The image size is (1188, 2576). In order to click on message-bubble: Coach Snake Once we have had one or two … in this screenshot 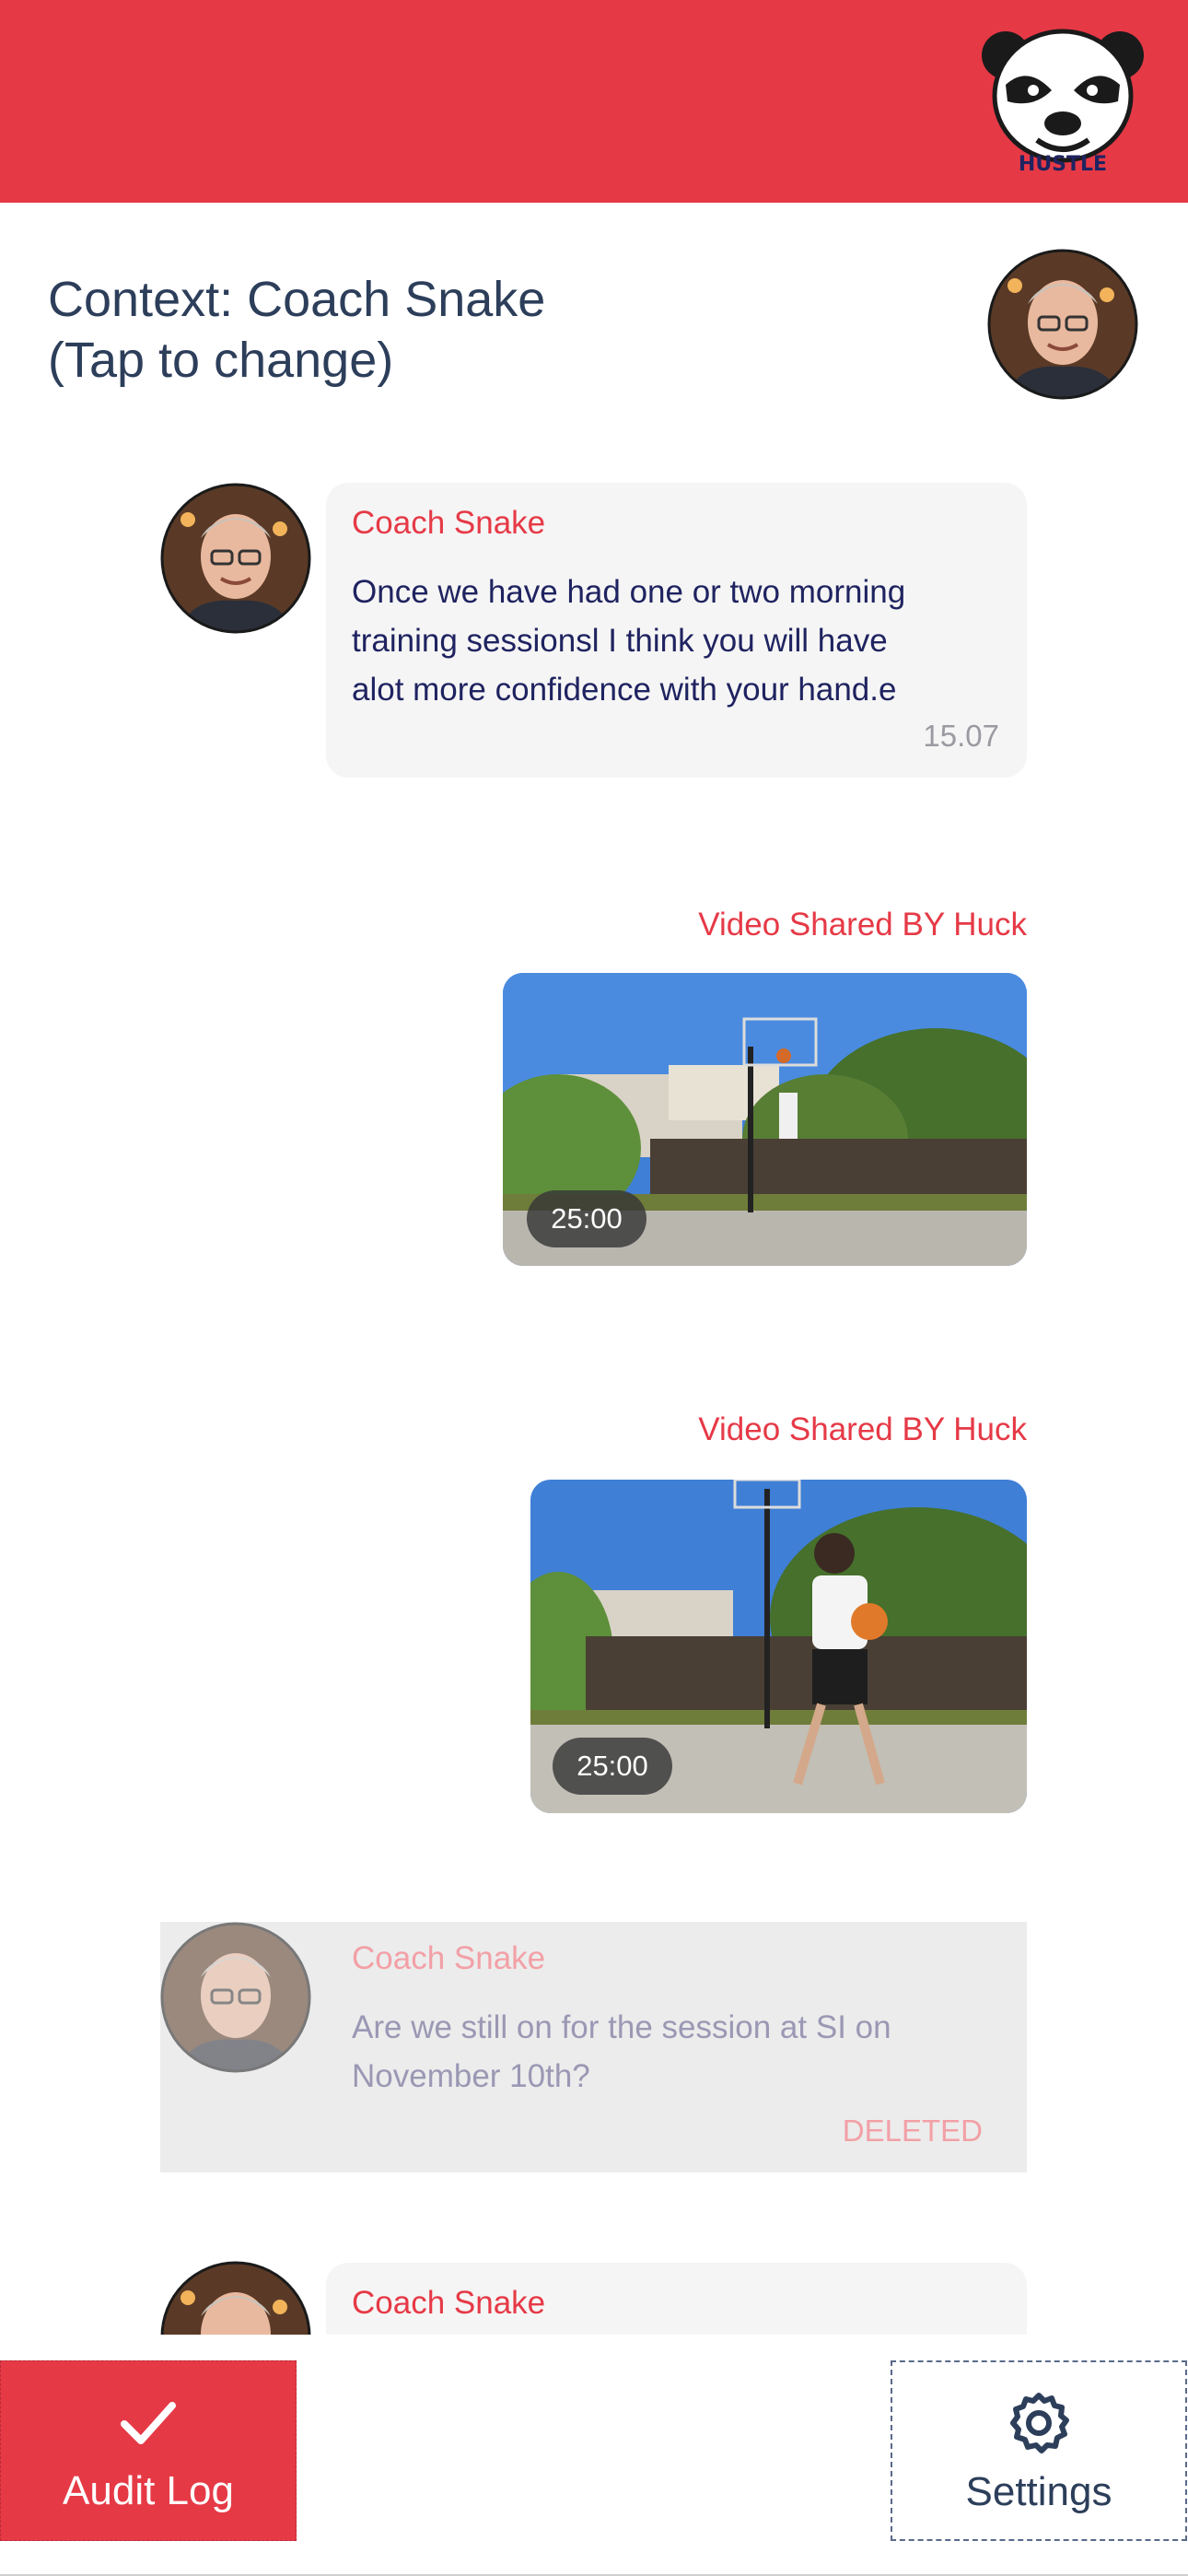, I will do `click(676, 630)`.